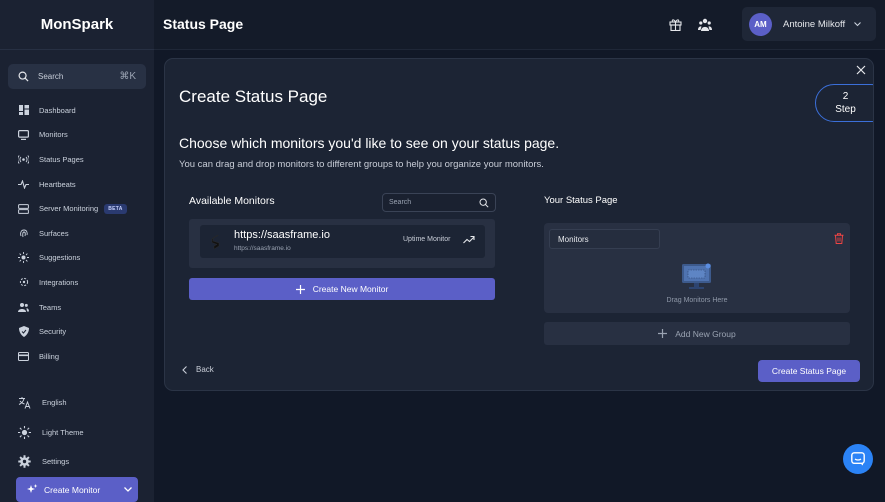 This screenshot has height=502, width=885. I want to click on close-icon, so click(861, 70).